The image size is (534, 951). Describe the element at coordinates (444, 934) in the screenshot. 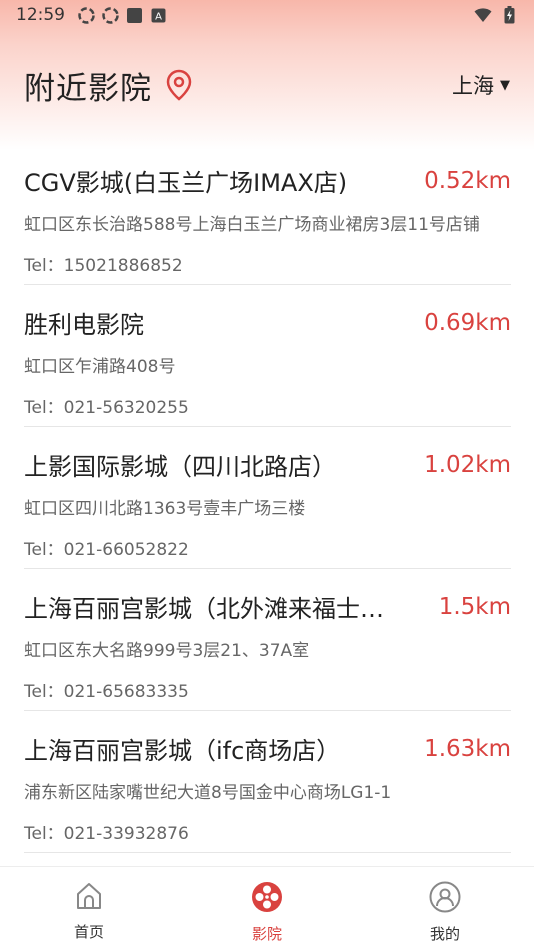

I see `tab-profile-label: 我的` at that location.